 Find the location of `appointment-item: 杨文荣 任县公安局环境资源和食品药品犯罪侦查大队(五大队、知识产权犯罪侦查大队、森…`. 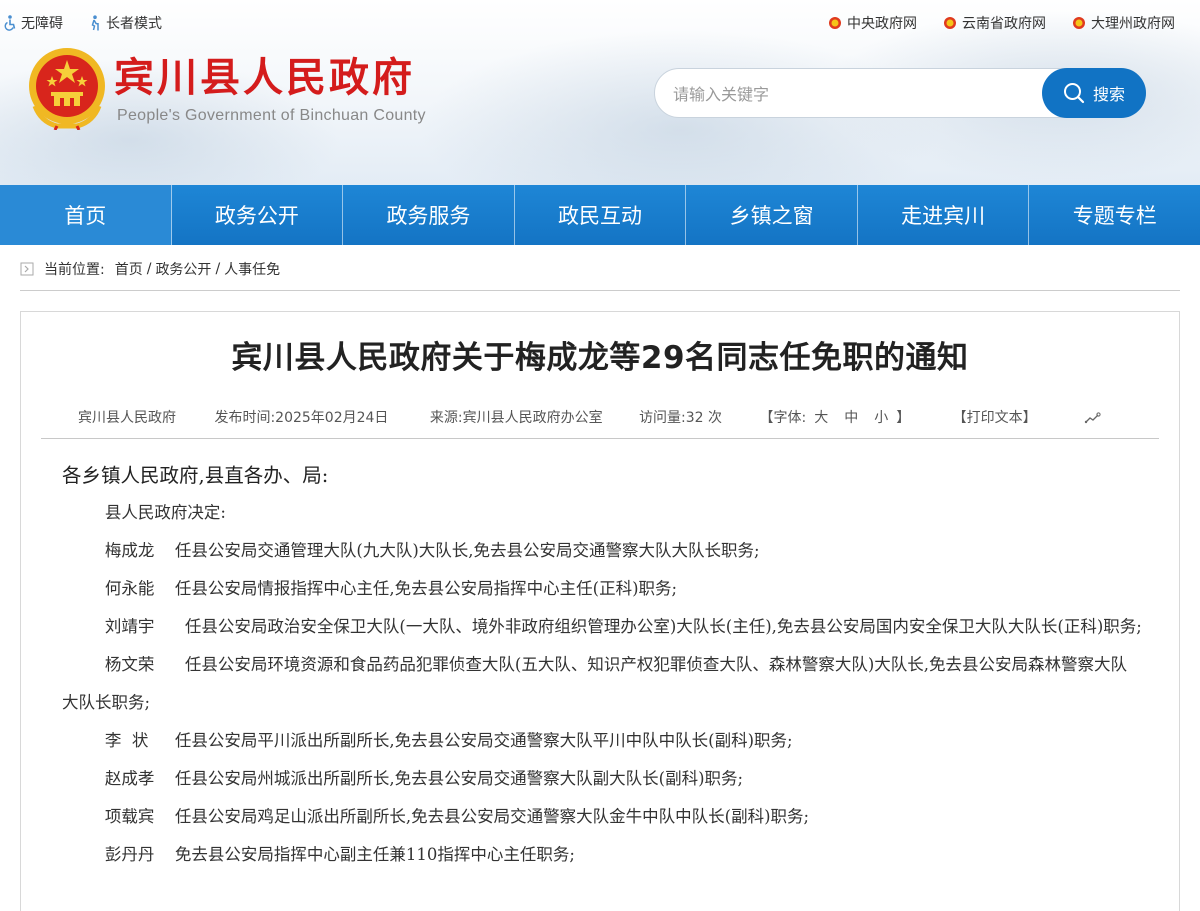

appointment-item: 杨文荣 任县公安局环境资源和食品药品犯罪侦查大队(五大队、知识产权犯罪侦查大队、森… is located at coordinates (602, 684).